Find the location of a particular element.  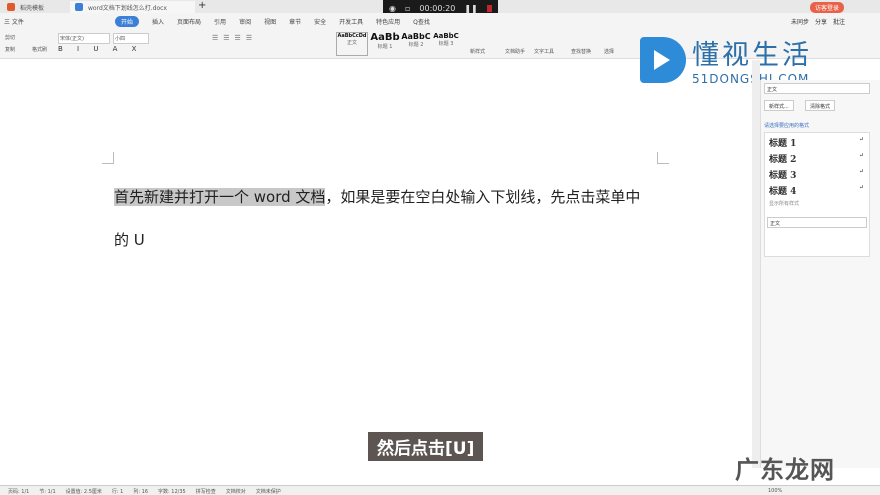

camera-icon: ◉ is located at coordinates (392, 8).